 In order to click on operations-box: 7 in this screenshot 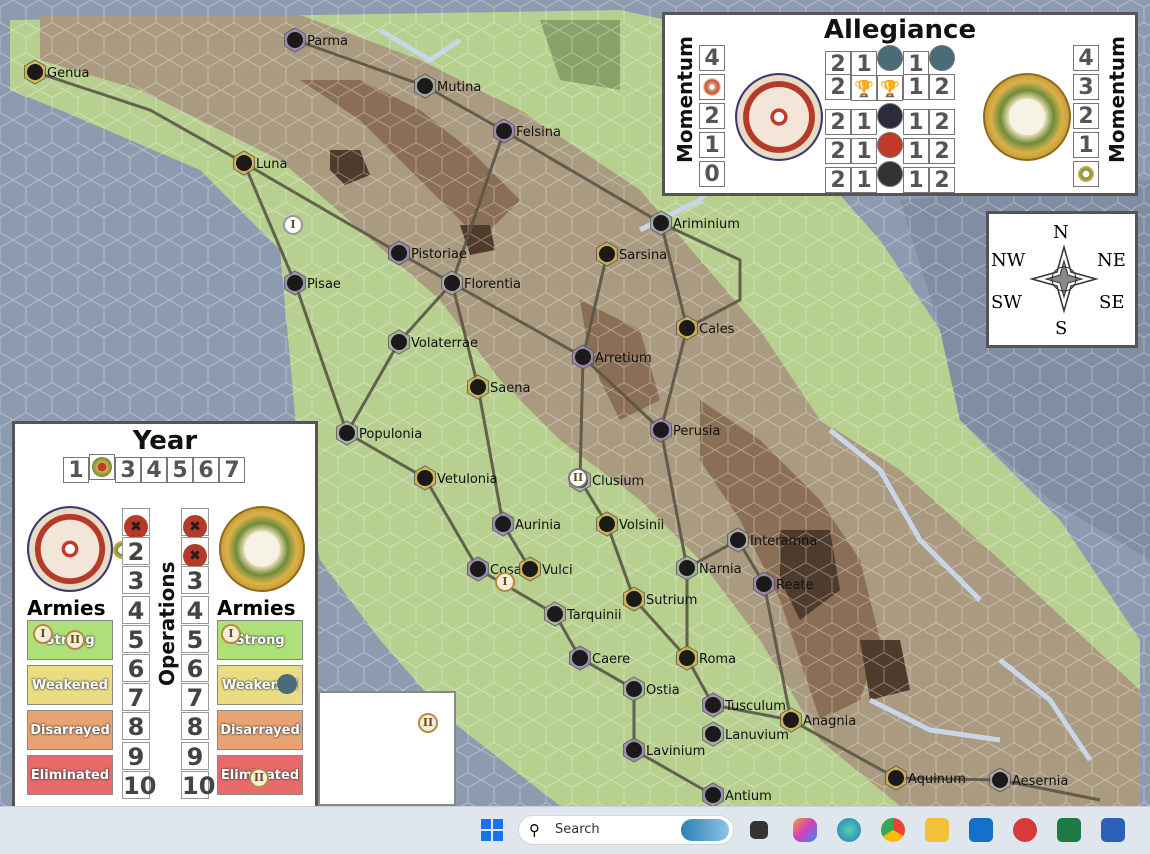, I will do `click(195, 697)`.